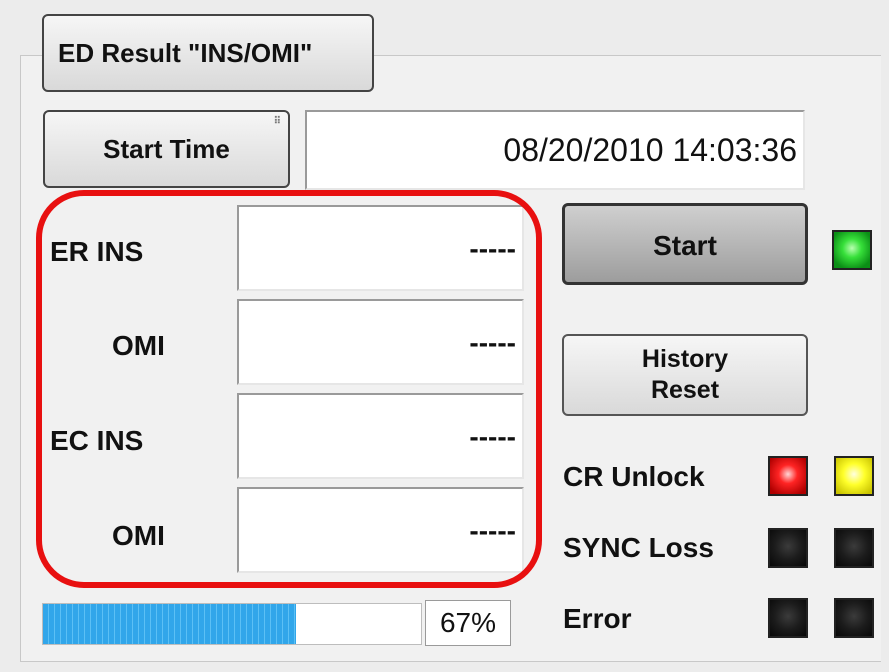 Image resolution: width=889 pixels, height=672 pixels. I want to click on history-reset-button: History Reset, so click(685, 375).